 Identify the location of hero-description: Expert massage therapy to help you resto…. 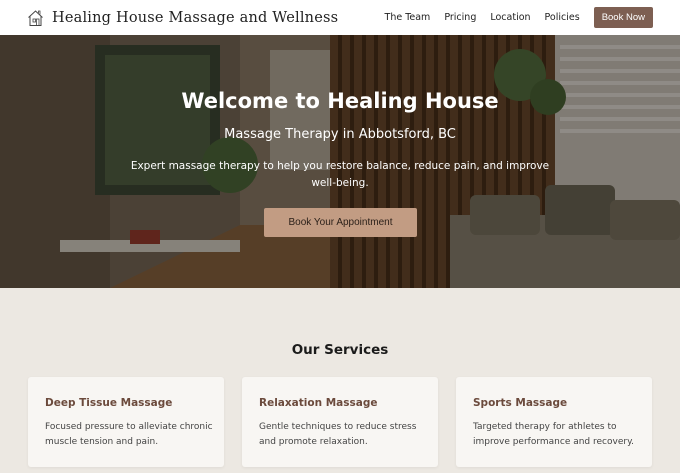
(340, 174).